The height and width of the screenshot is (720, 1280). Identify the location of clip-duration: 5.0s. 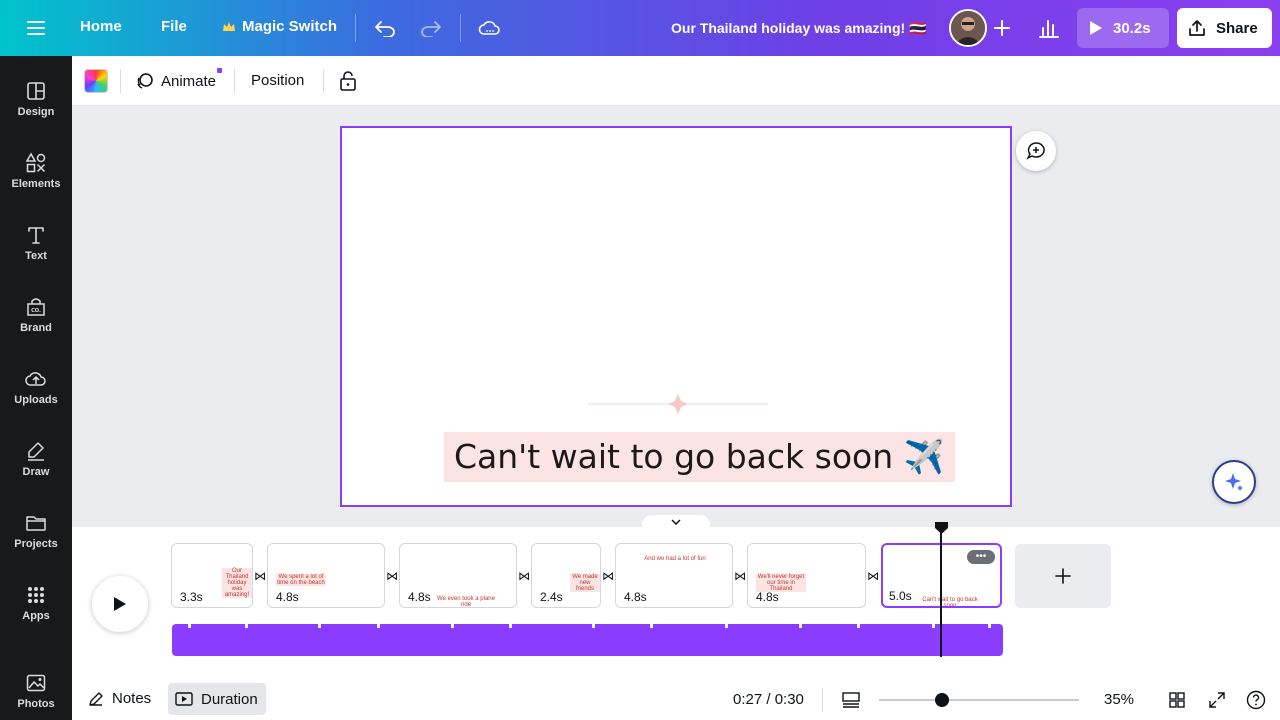
(900, 596).